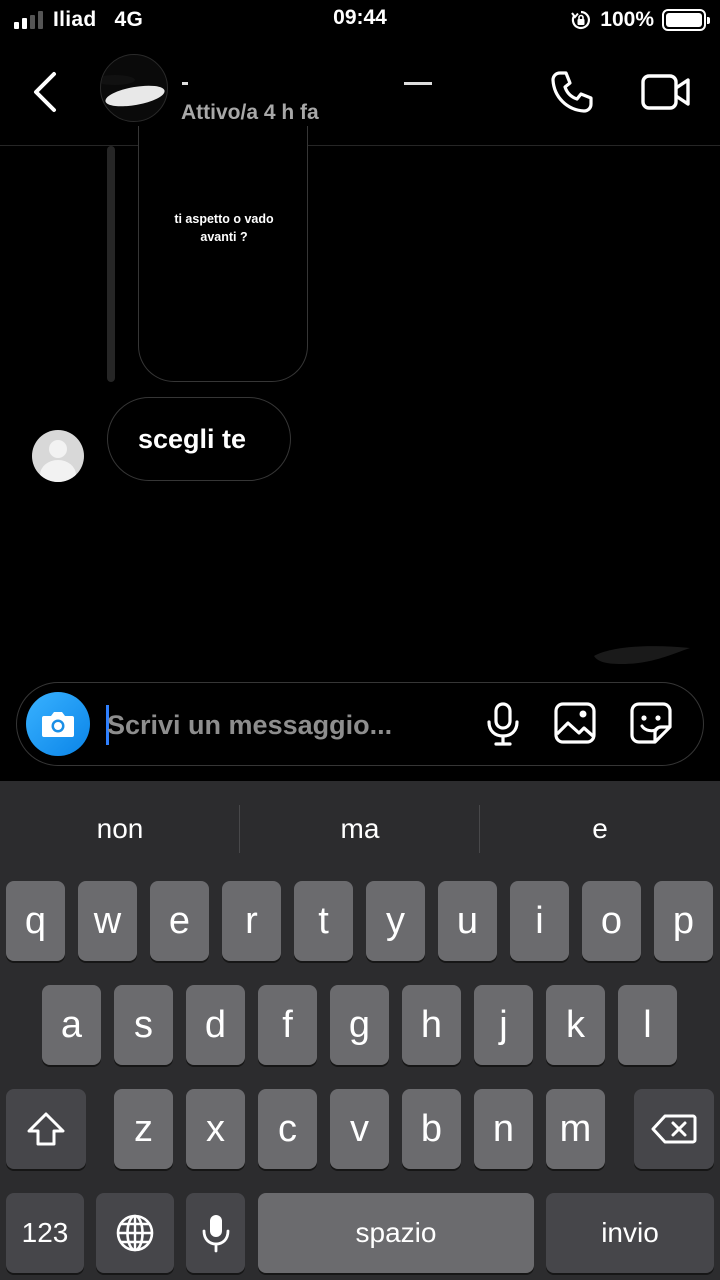 Image resolution: width=720 pixels, height=1280 pixels. What do you see at coordinates (224, 228) in the screenshot?
I see `story-reply-text: ti aspetto o vado avanti ?` at bounding box center [224, 228].